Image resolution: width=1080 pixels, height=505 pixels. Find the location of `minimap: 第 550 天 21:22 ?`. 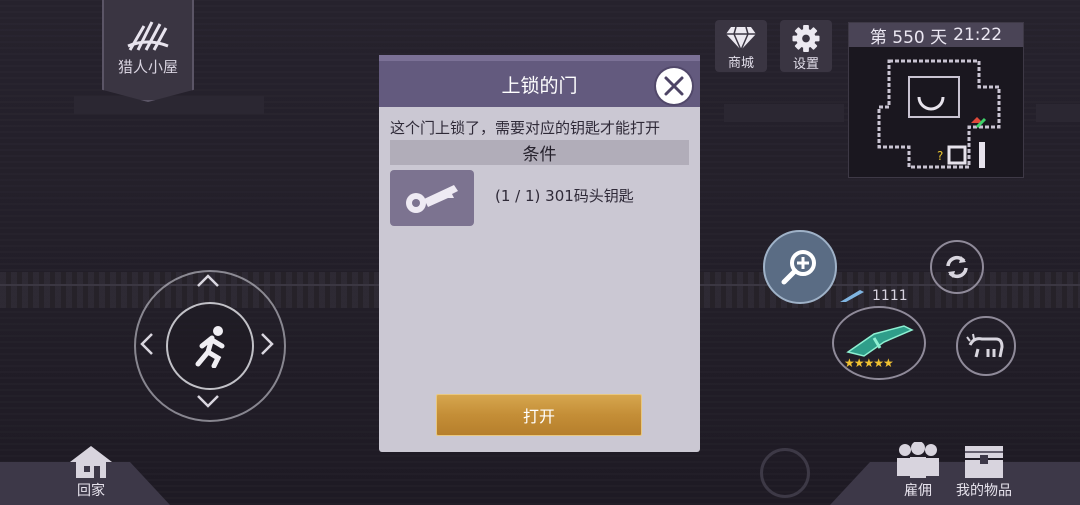

minimap: 第 550 天 21:22 ? is located at coordinates (936, 100).